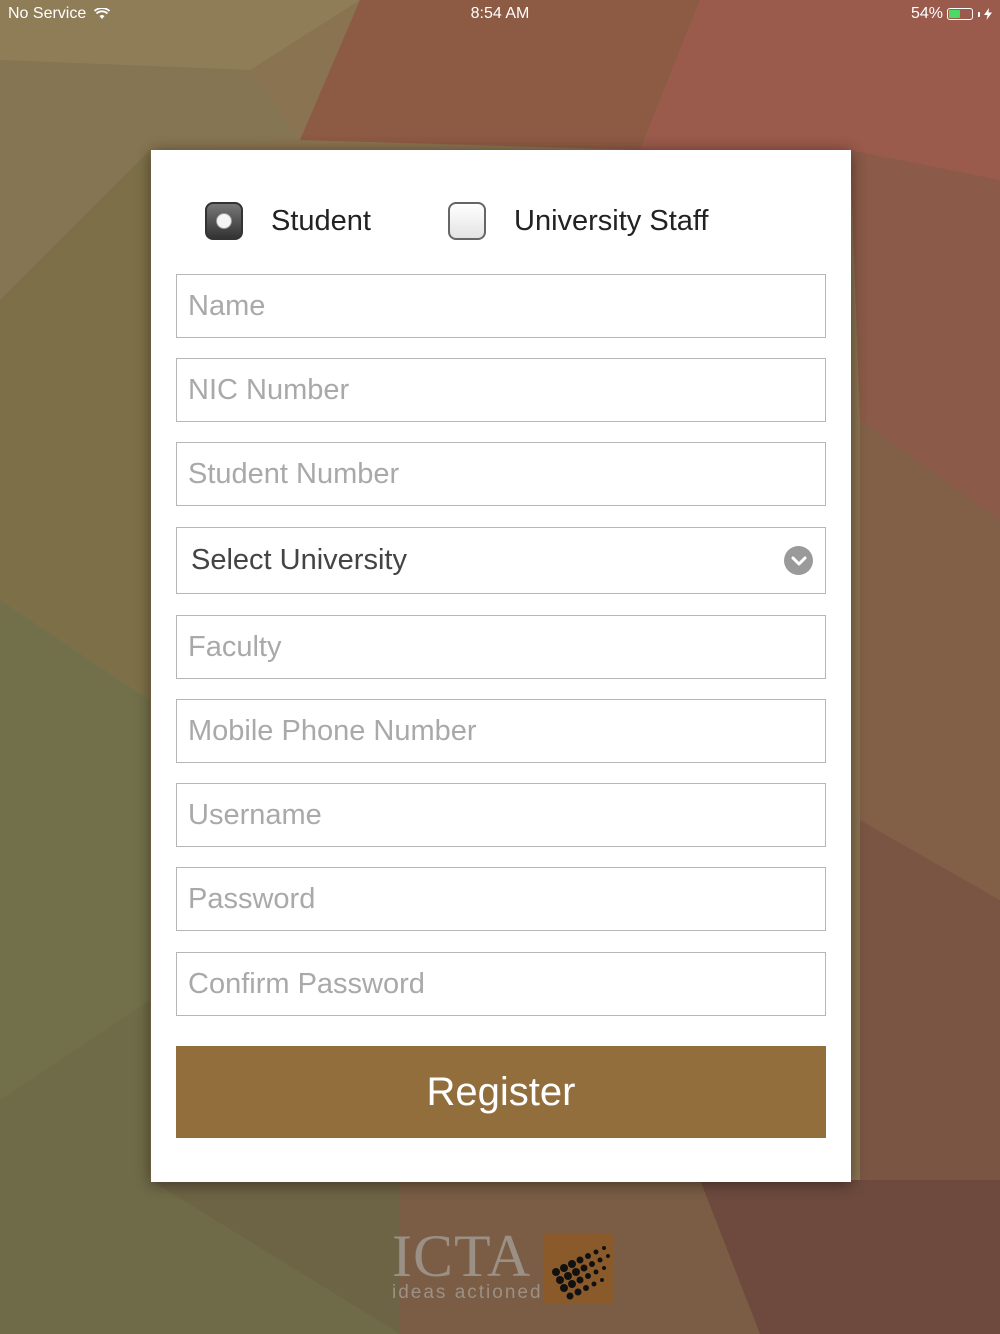 This screenshot has height=1334, width=1000. What do you see at coordinates (467, 221) in the screenshot?
I see `university-staff-radio` at bounding box center [467, 221].